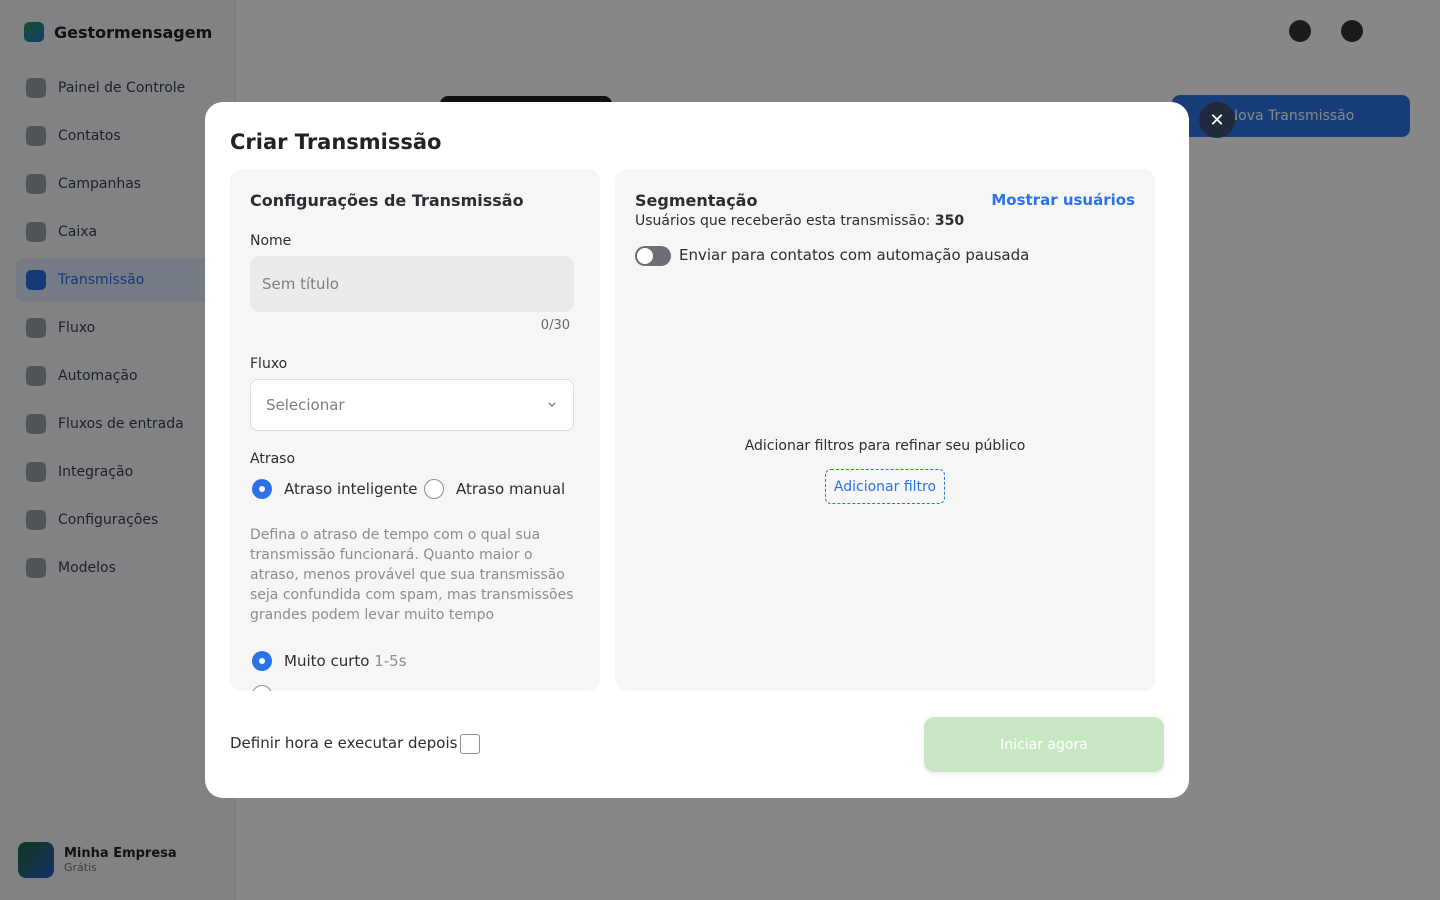  I want to click on paused-automation-toggle, so click(653, 256).